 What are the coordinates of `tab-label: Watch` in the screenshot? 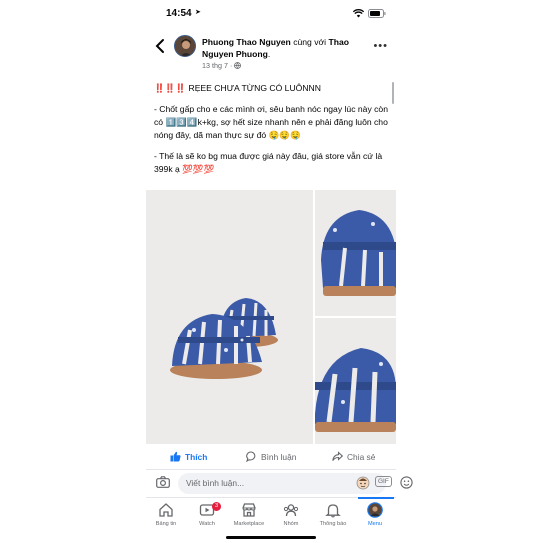 It's located at (207, 524).